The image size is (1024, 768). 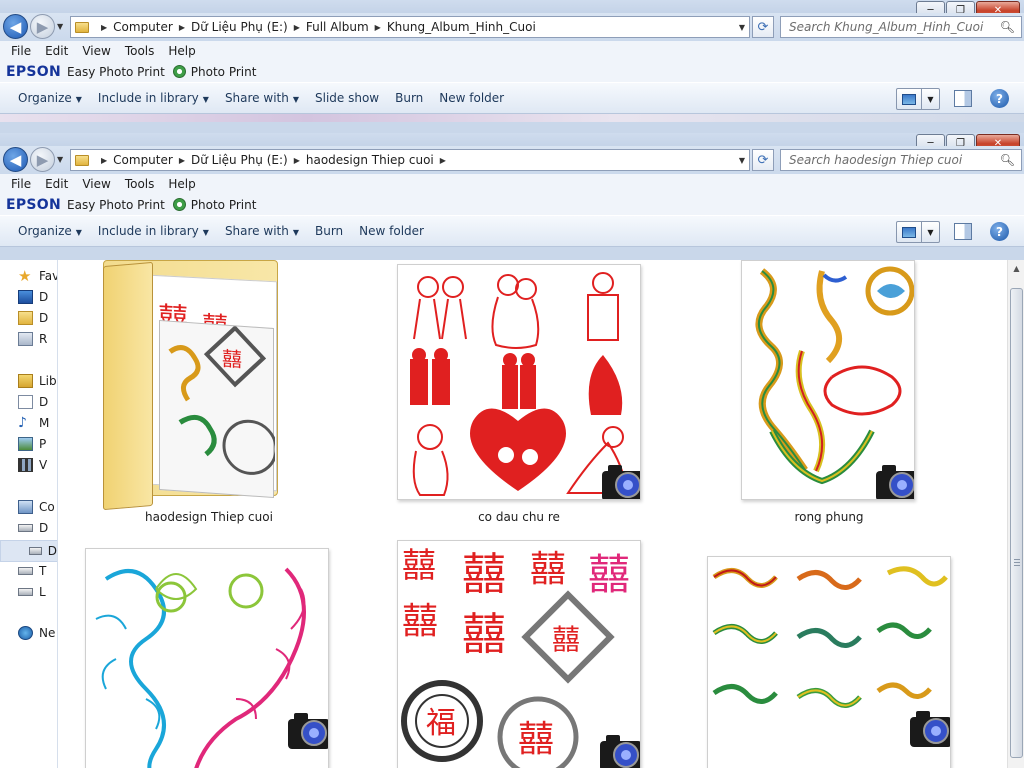 I want to click on nav-videos: V, so click(x=32, y=465).